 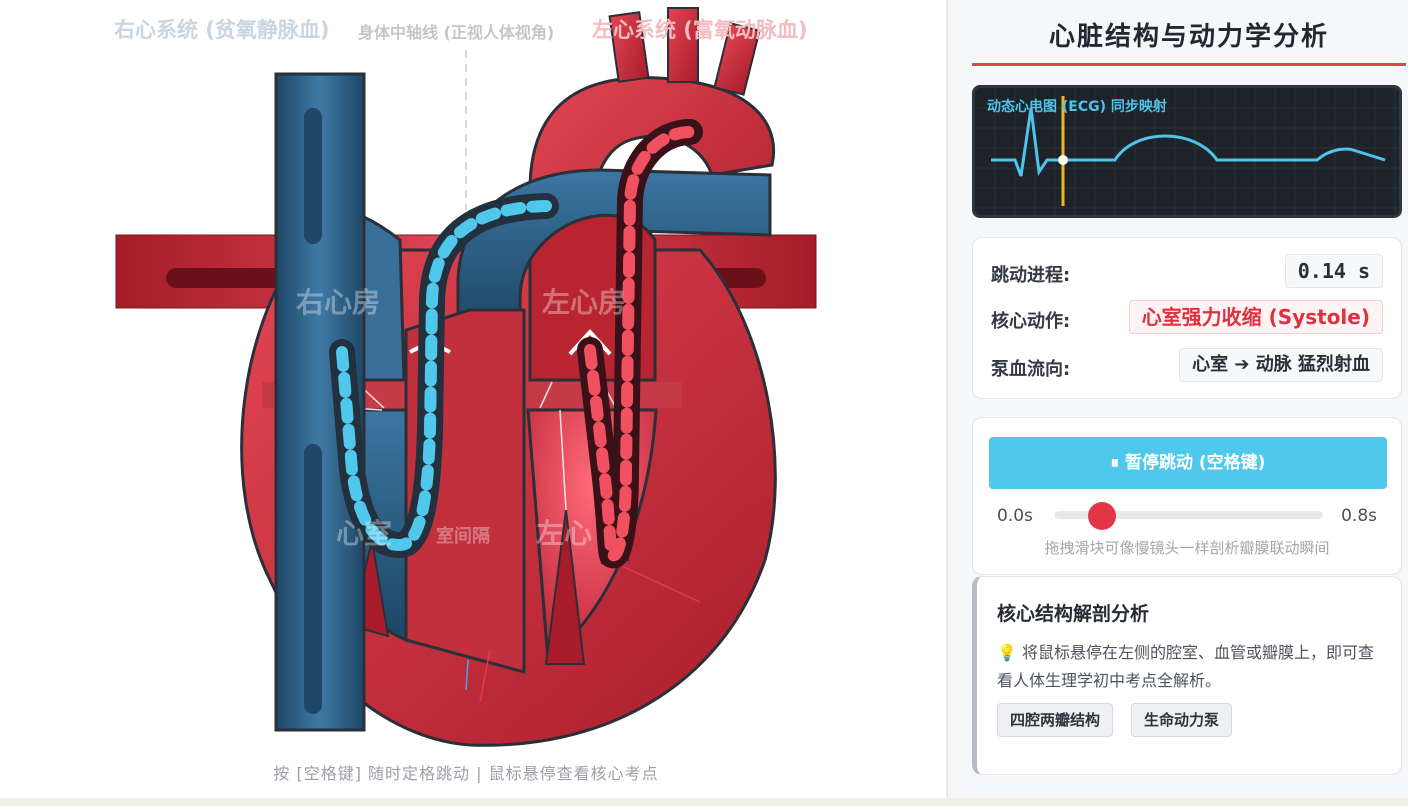 What do you see at coordinates (1255, 317) in the screenshot?
I see `action-value: 心室强力收缩 (Systole)` at bounding box center [1255, 317].